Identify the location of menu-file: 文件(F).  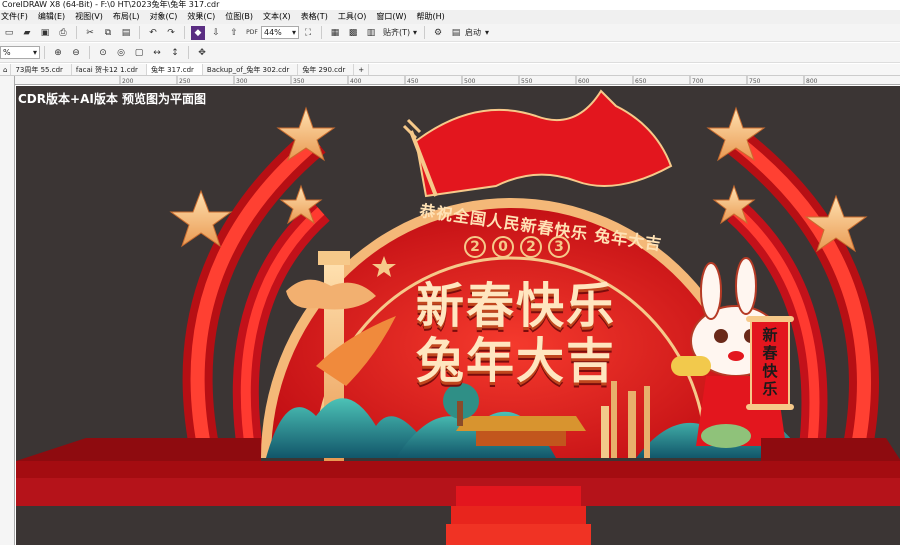
(18, 17).